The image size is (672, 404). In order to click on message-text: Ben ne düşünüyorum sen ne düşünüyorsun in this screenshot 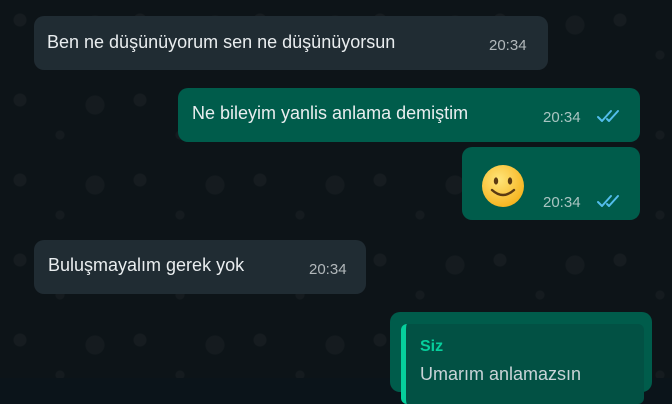, I will do `click(221, 42)`.